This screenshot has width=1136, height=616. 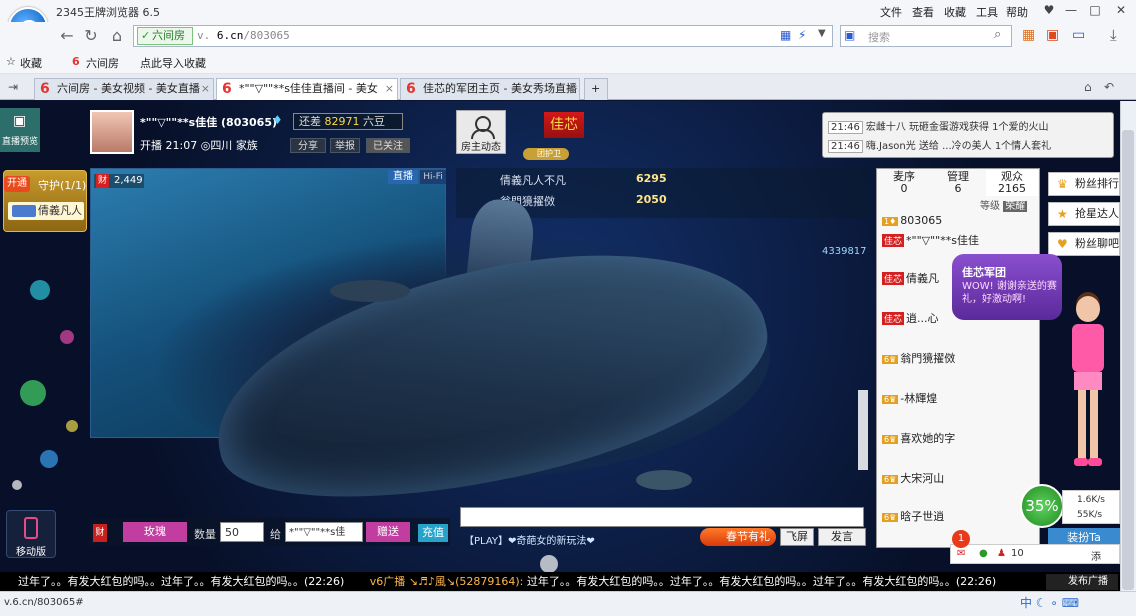 I want to click on favorites-star-icon: ☆, so click(x=11, y=61).